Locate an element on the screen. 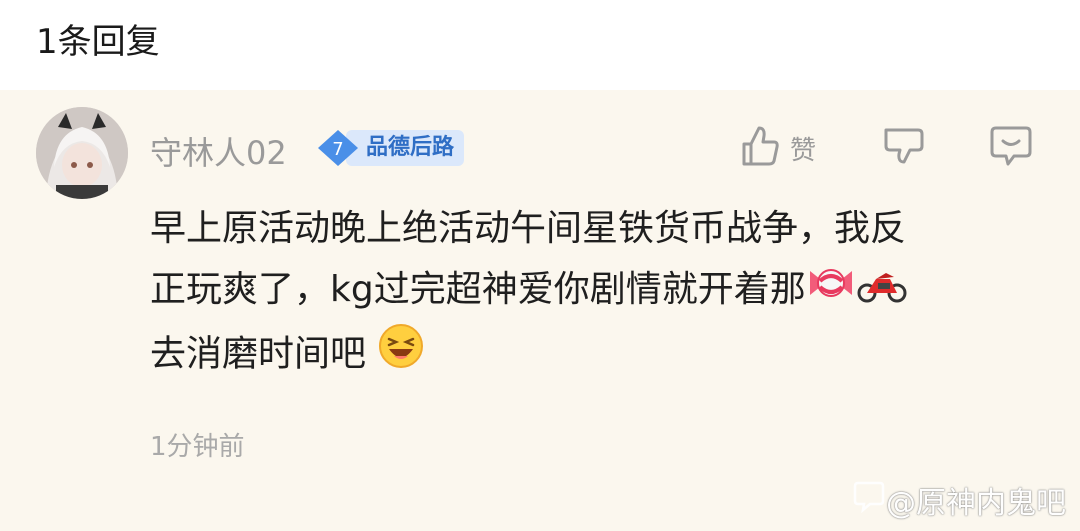 This screenshot has height=531, width=1080. thumbs-down-icon is located at coordinates (904, 148).